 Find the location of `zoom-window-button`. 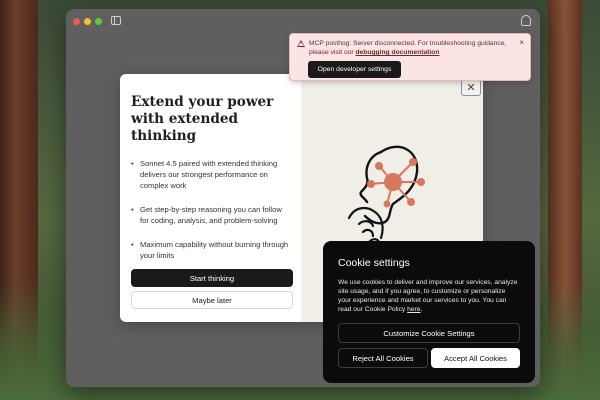

zoom-window-button is located at coordinates (98, 21).